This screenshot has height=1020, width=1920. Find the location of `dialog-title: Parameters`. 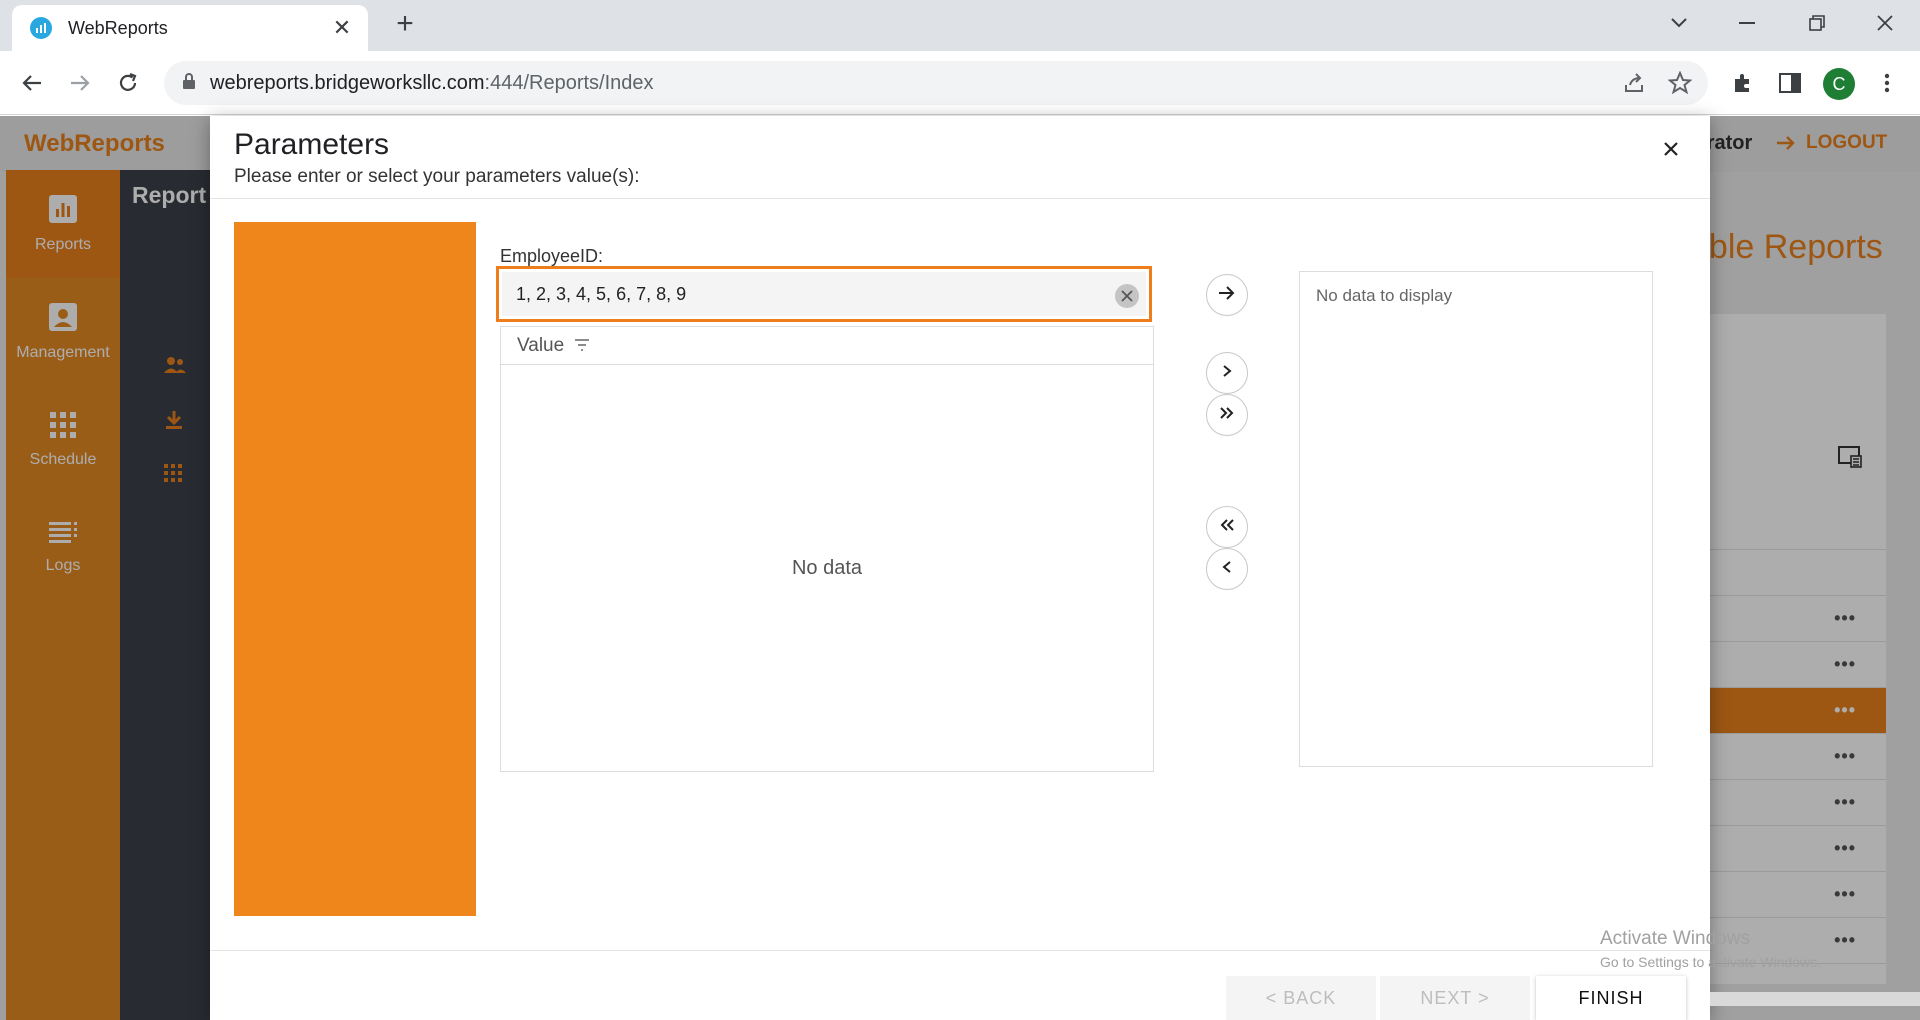

dialog-title: Parameters is located at coordinates (312, 144).